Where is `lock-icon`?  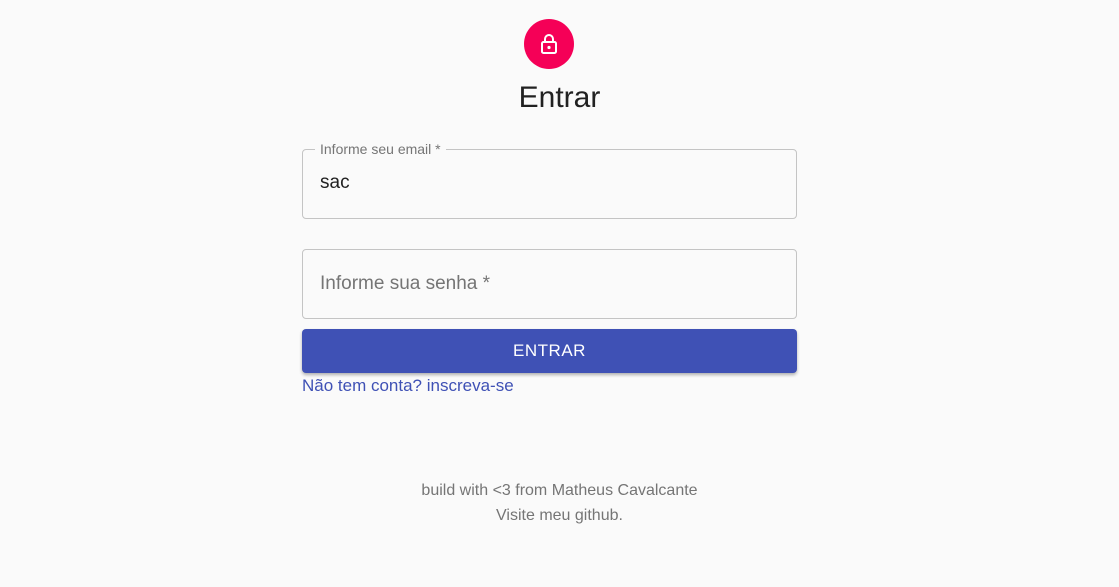 lock-icon is located at coordinates (549, 44).